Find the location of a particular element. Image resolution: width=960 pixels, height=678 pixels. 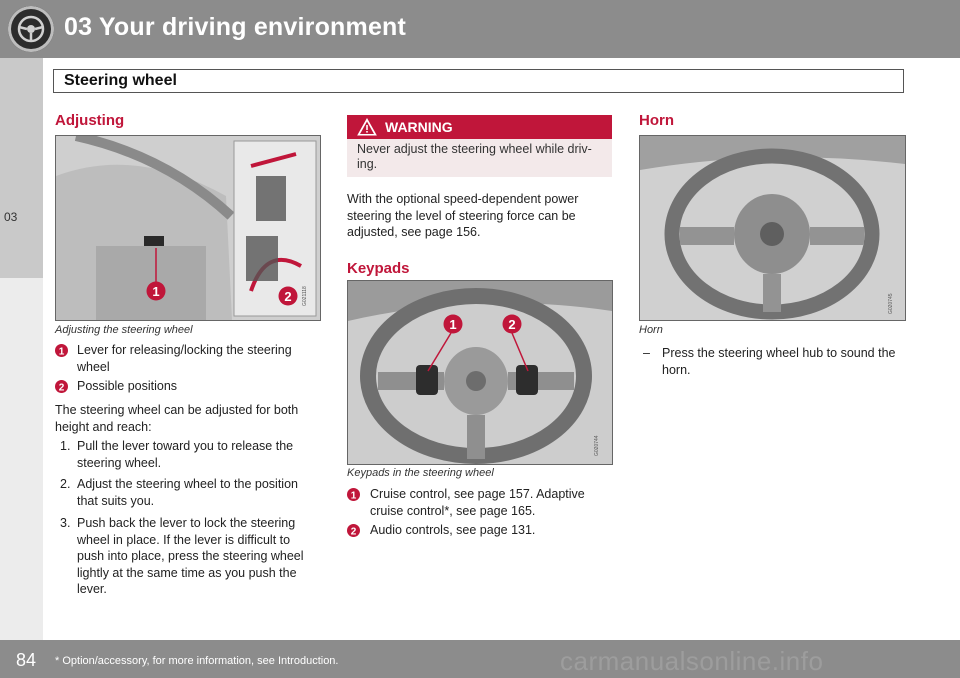

section-title-bar: Steering wheel is located at coordinates (478, 81).